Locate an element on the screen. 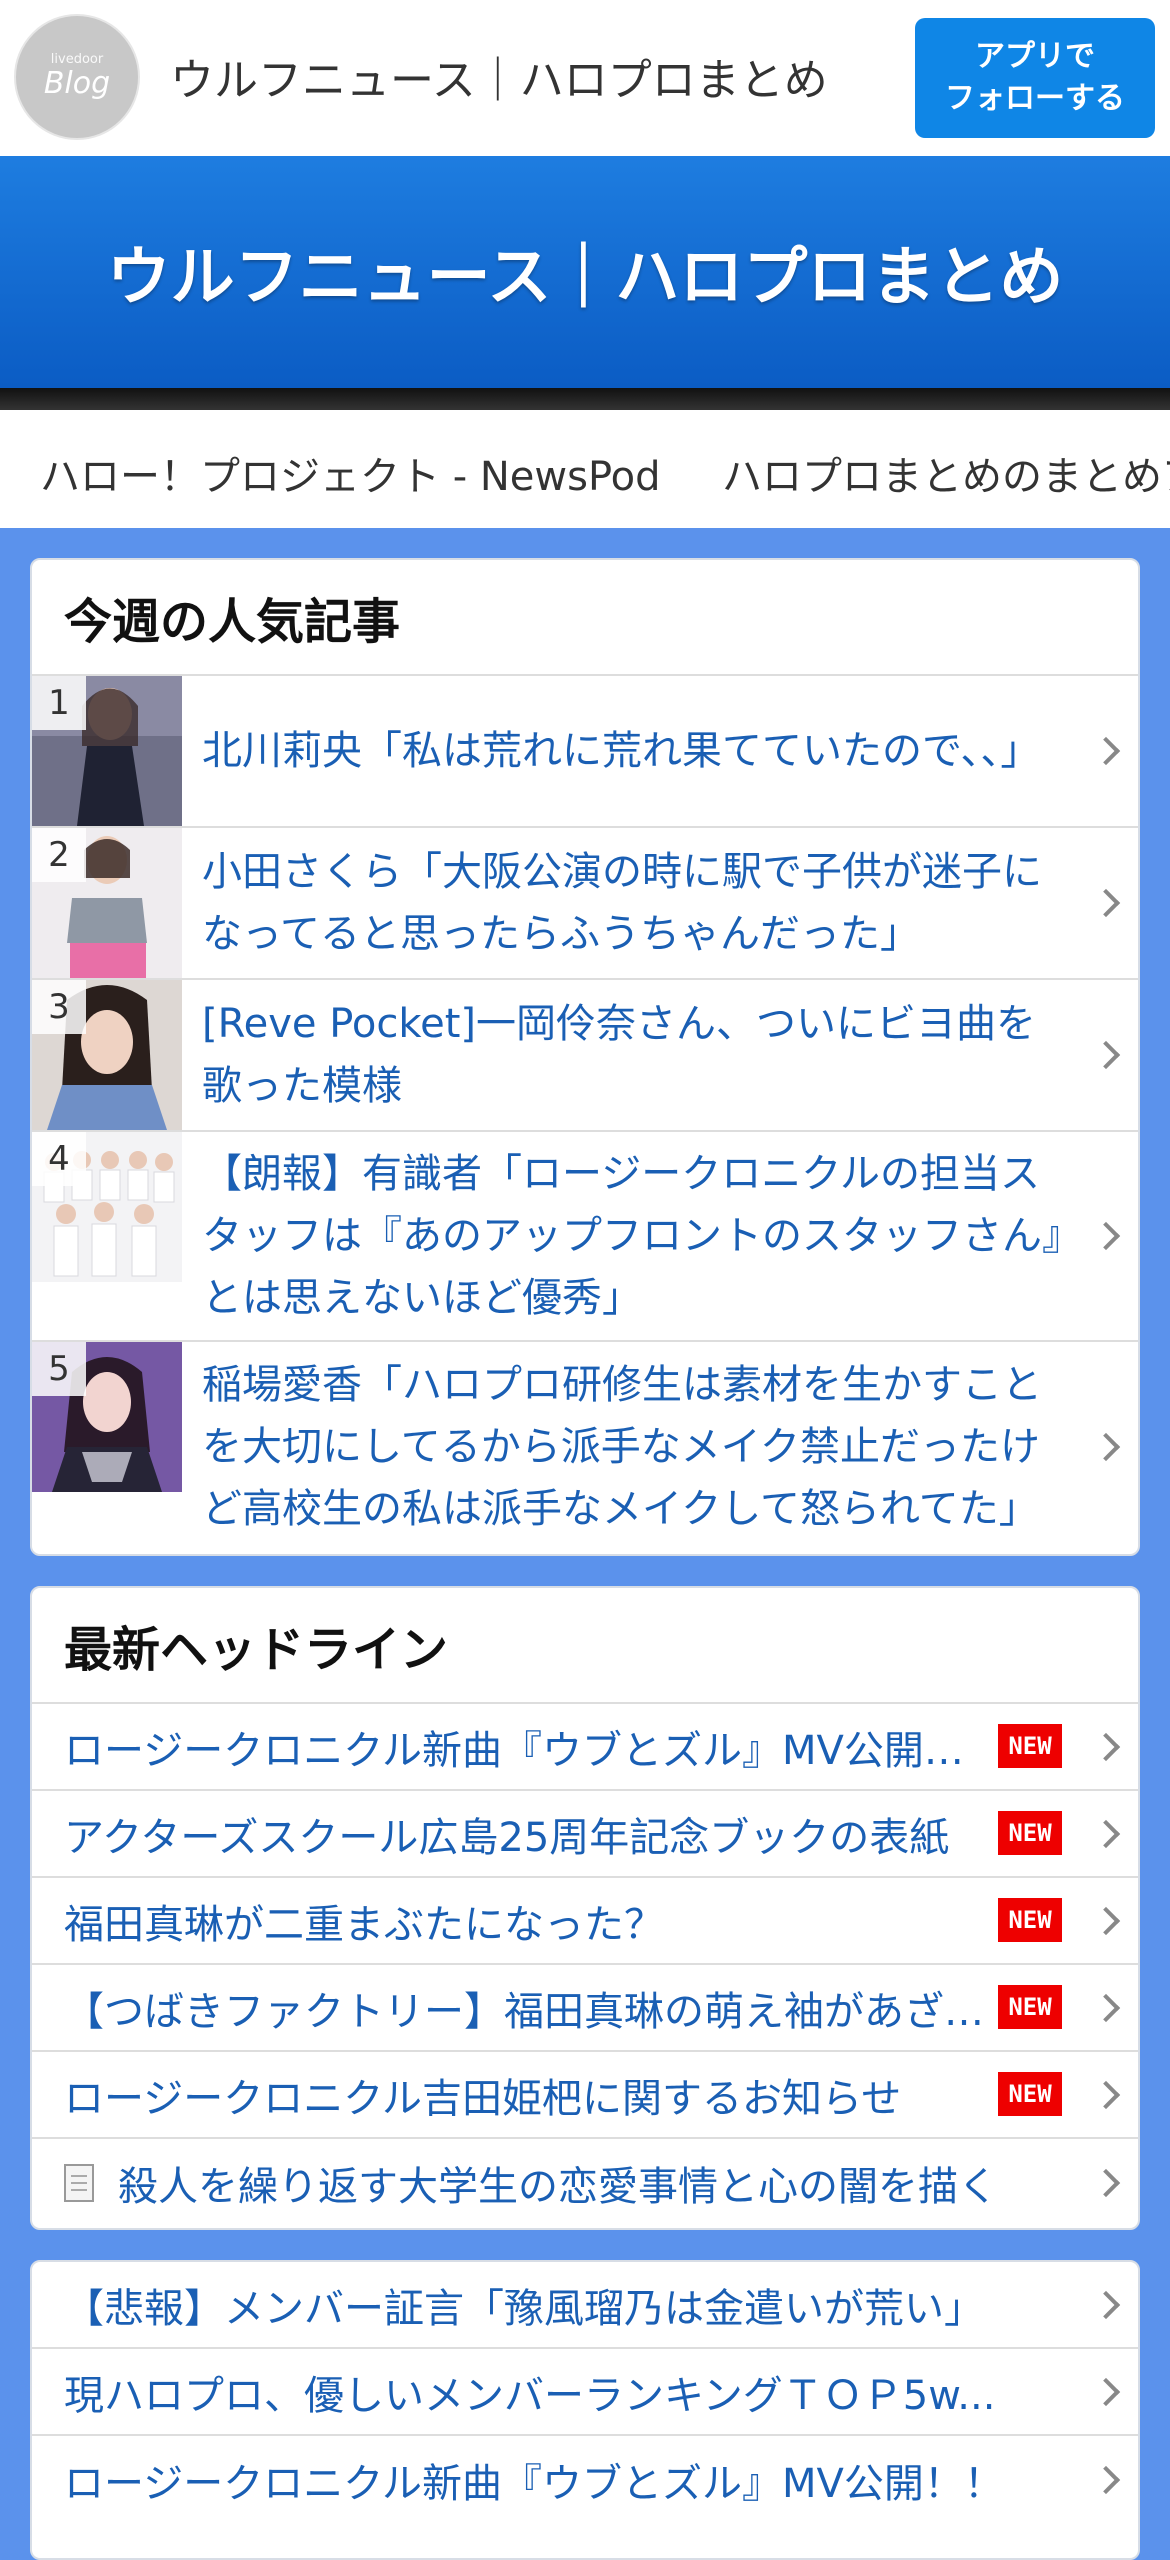 The height and width of the screenshot is (2560, 1170). headline-item: ロージークロニクル吉田姫杷に関するお知らせ NEW is located at coordinates (585, 2095).